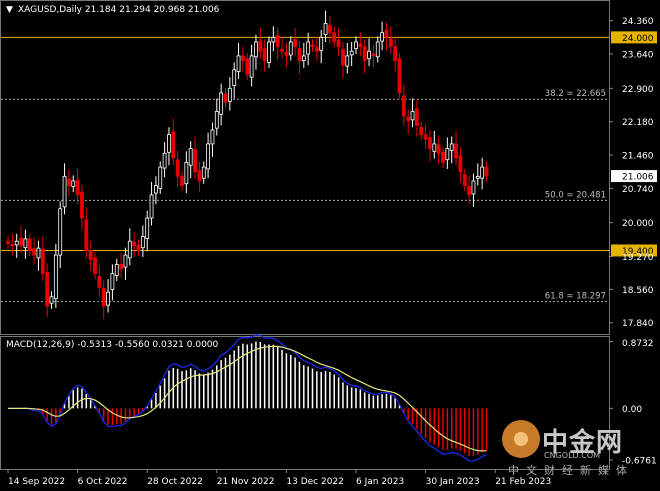  Describe the element at coordinates (572, 455) in the screenshot. I see `watermark-domain: CNGOLD.COM` at that location.